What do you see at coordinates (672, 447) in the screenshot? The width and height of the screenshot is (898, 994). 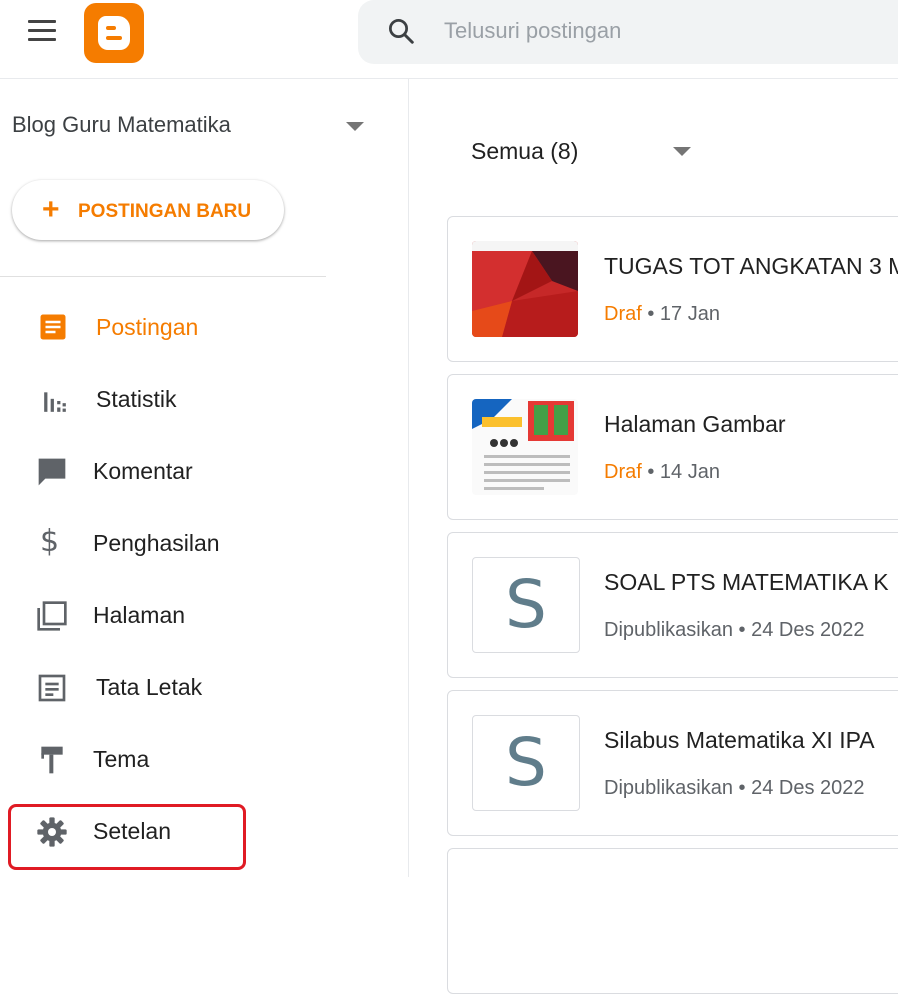 I see `post-card: Halaman Gambar Draf • 14 Jan` at bounding box center [672, 447].